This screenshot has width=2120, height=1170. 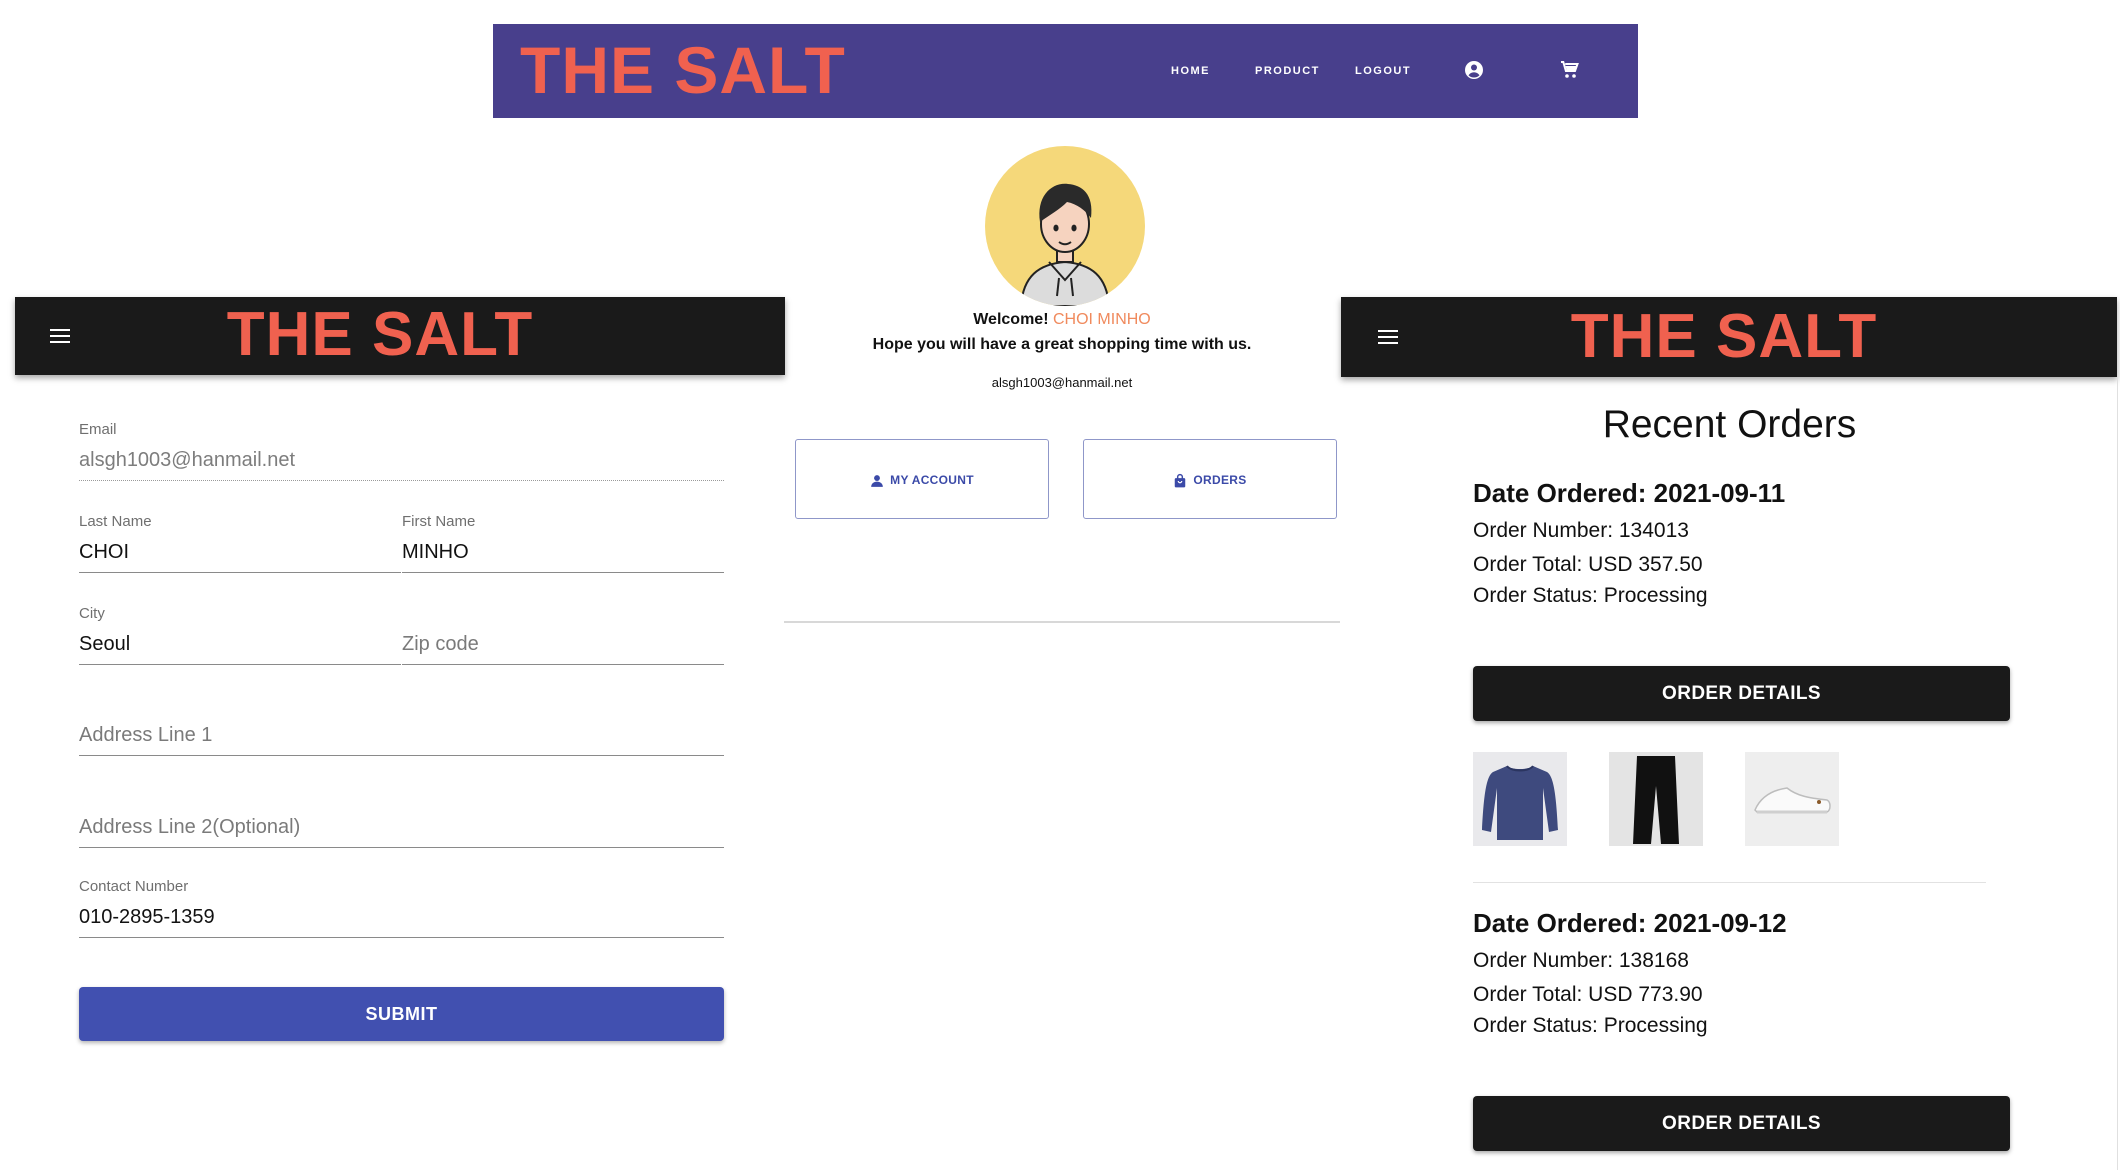 I want to click on user-avatar, so click(x=1065, y=226).